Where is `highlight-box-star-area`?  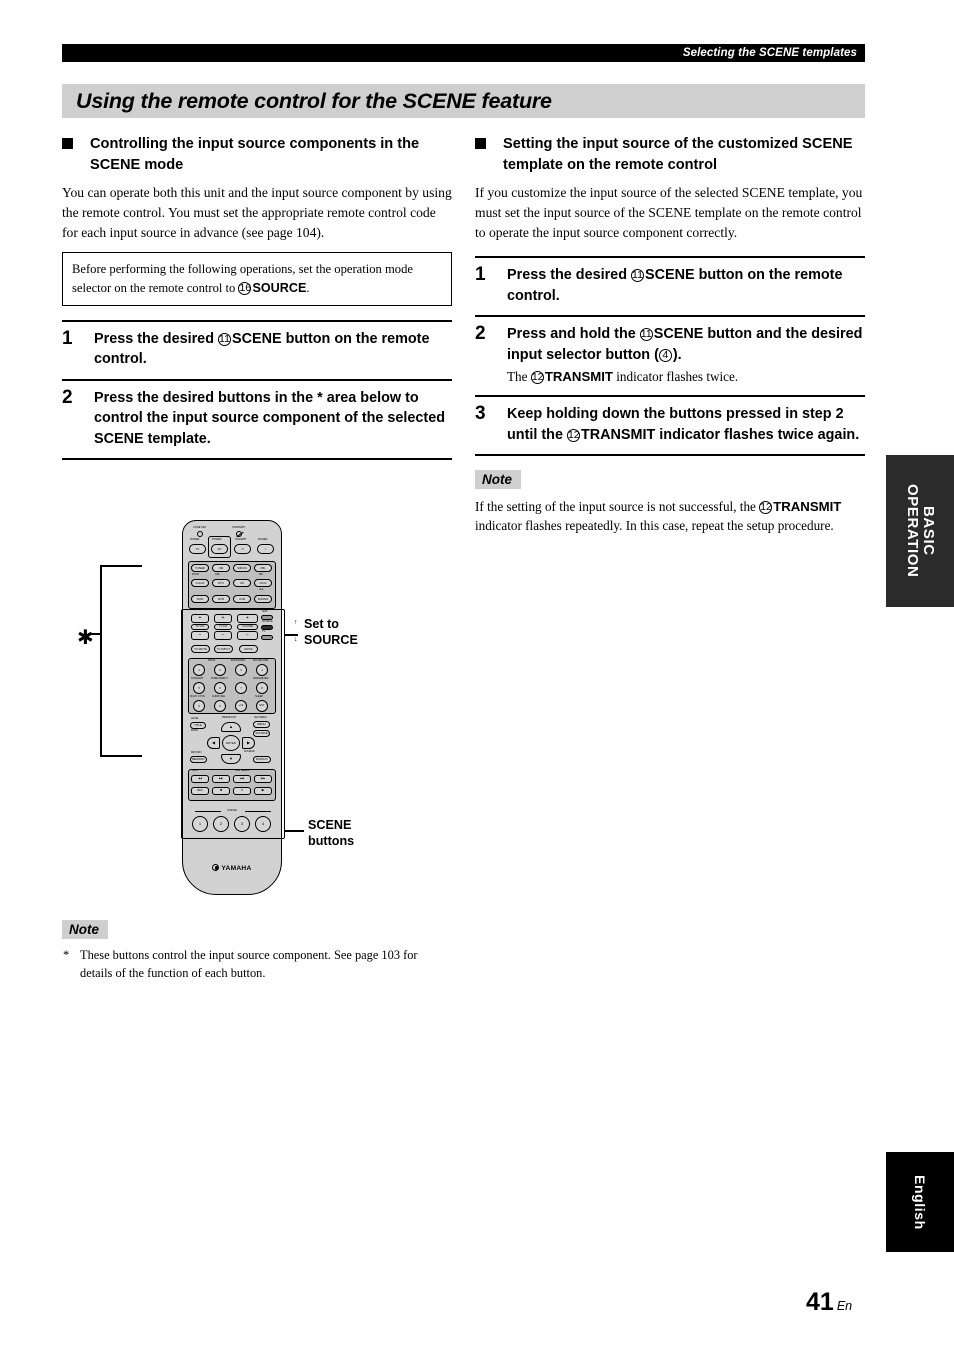 highlight-box-star-area is located at coordinates (233, 724).